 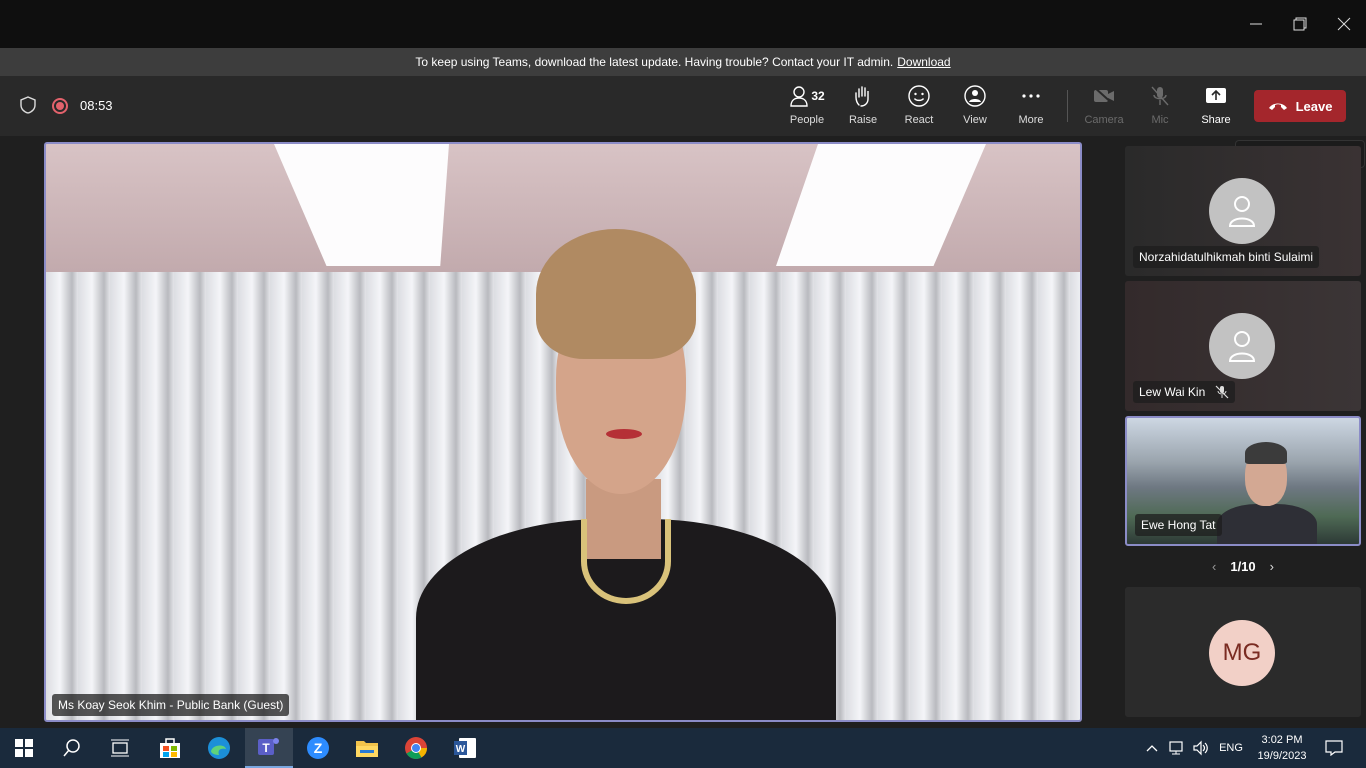 I want to click on participant-name: Ewe Hong Tat, so click(x=1178, y=525).